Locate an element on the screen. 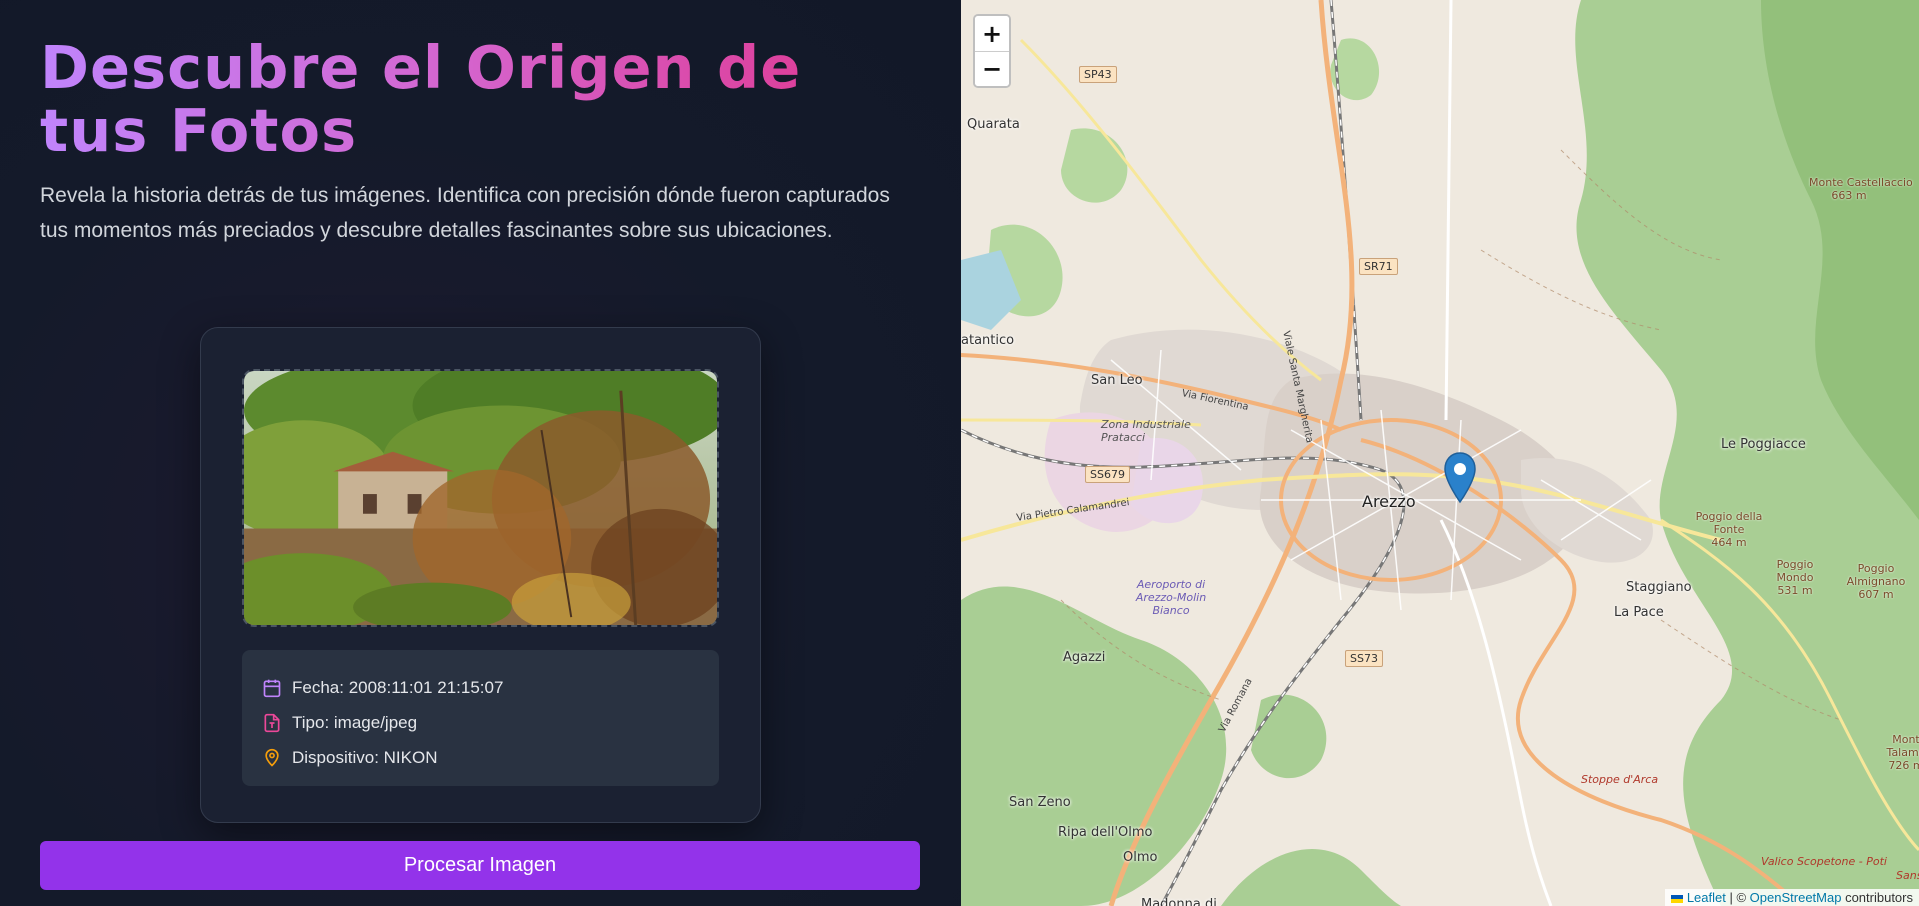 This screenshot has width=1919, height=906. place-label: Stoppe d'Arca is located at coordinates (1620, 779).